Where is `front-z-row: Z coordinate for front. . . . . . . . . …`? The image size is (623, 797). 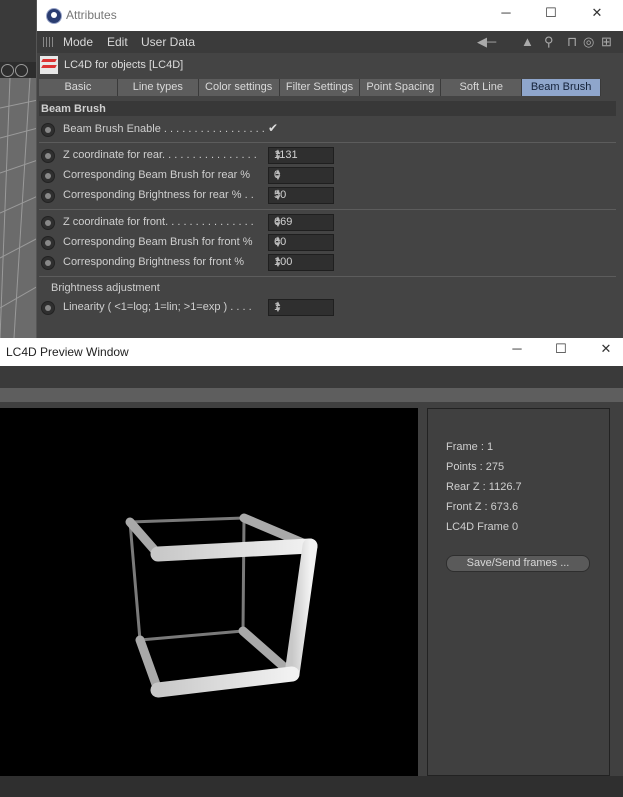 front-z-row: Z coordinate for front. . . . . . . . . … is located at coordinates (330, 223).